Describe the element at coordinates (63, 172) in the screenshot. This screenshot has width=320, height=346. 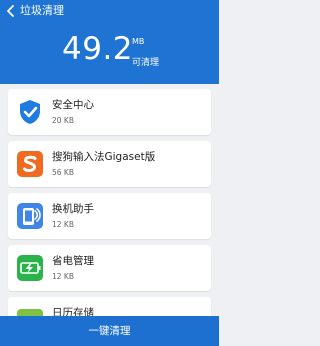
I see `app-junk-size: 56 KB` at that location.